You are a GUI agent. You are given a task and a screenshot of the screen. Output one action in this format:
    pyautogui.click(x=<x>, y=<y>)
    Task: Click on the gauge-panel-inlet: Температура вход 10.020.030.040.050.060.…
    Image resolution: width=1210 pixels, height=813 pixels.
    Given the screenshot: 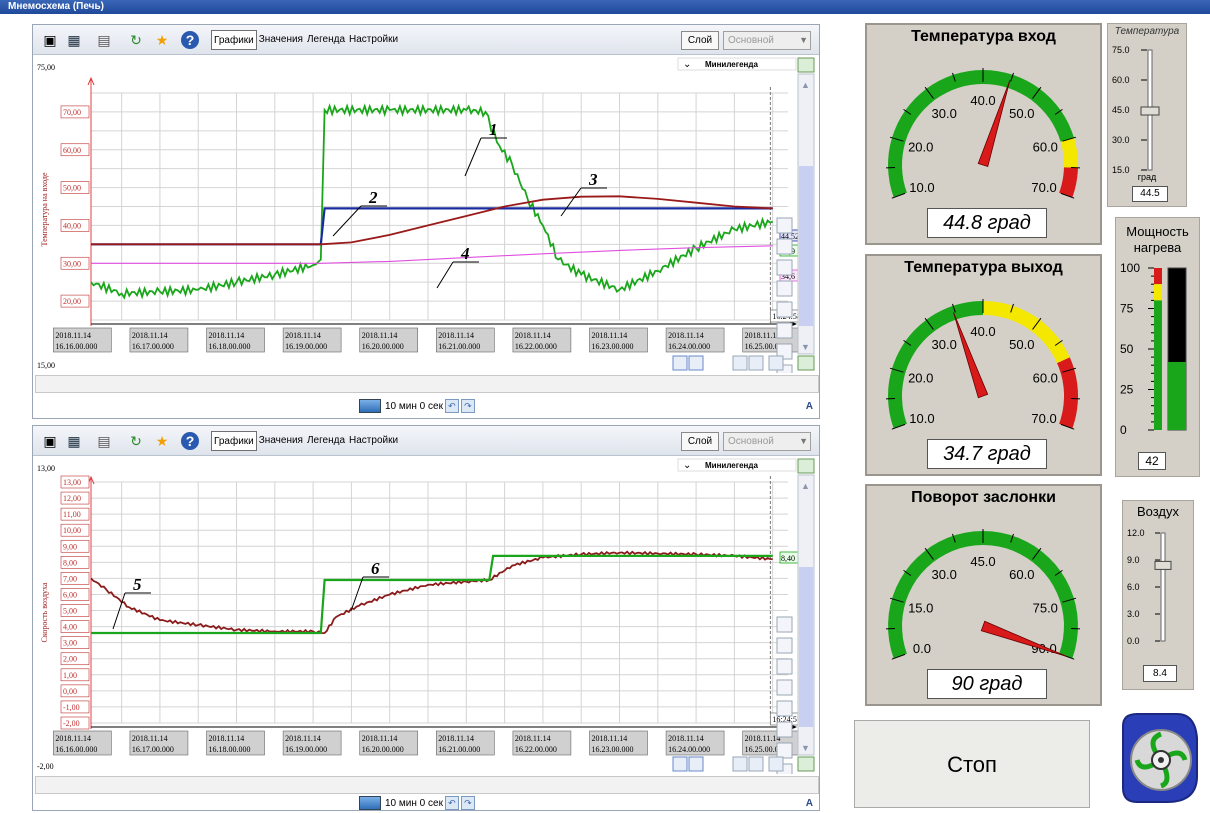 What is the action you would take?
    pyautogui.click(x=983, y=134)
    